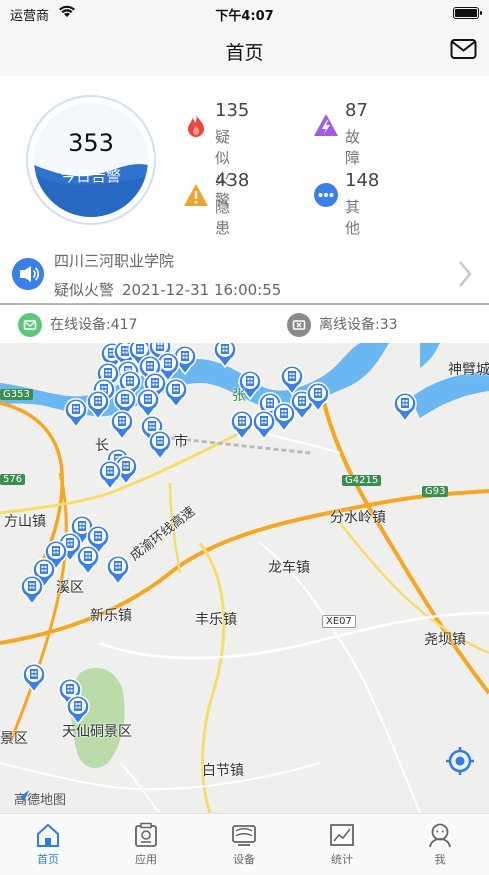 Image resolution: width=489 pixels, height=875 pixels. Describe the element at coordinates (326, 125) in the screenshot. I see `fault-bolt-icon` at that location.